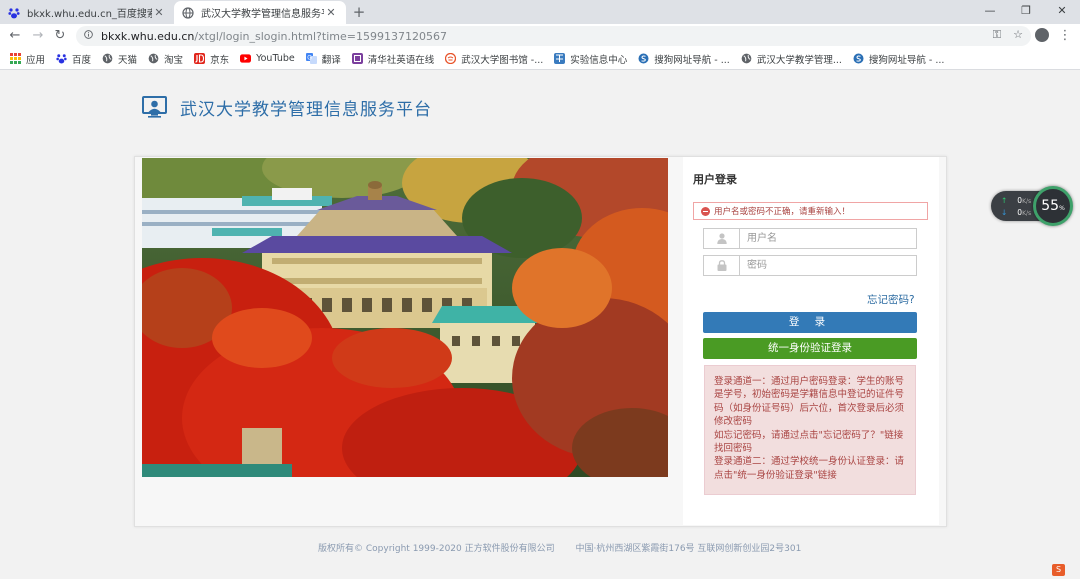 This screenshot has height=579, width=1080. Describe the element at coordinates (809, 468) in the screenshot. I see `notice-line-3: 登录通道二：通过学校统一身份认证登录：请点击"统一身份验证登录"链接` at that location.